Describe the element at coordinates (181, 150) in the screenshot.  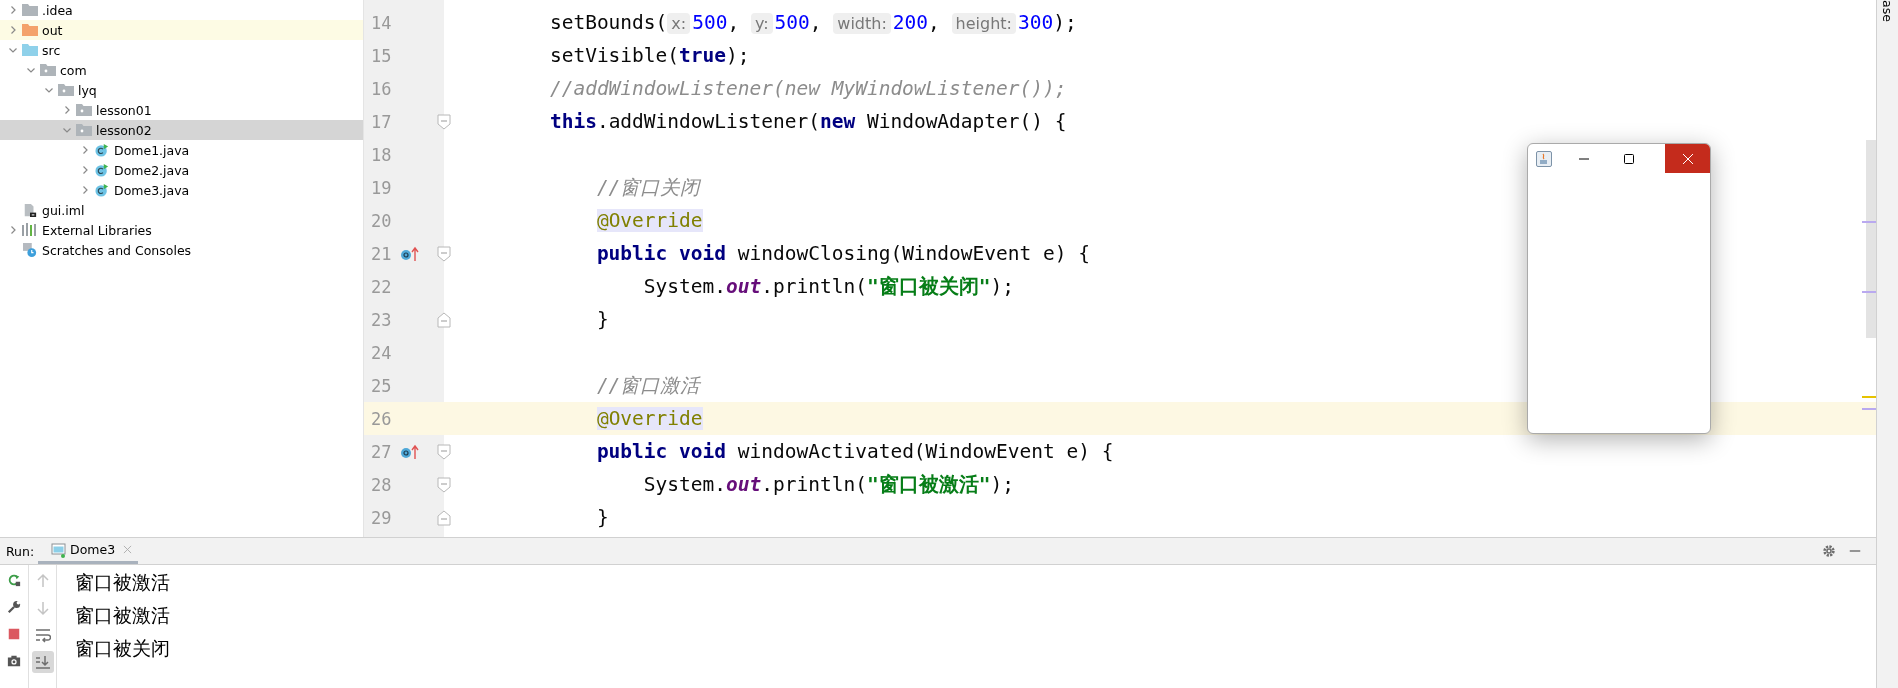
I see `tree-item: Dome1.java` at that location.